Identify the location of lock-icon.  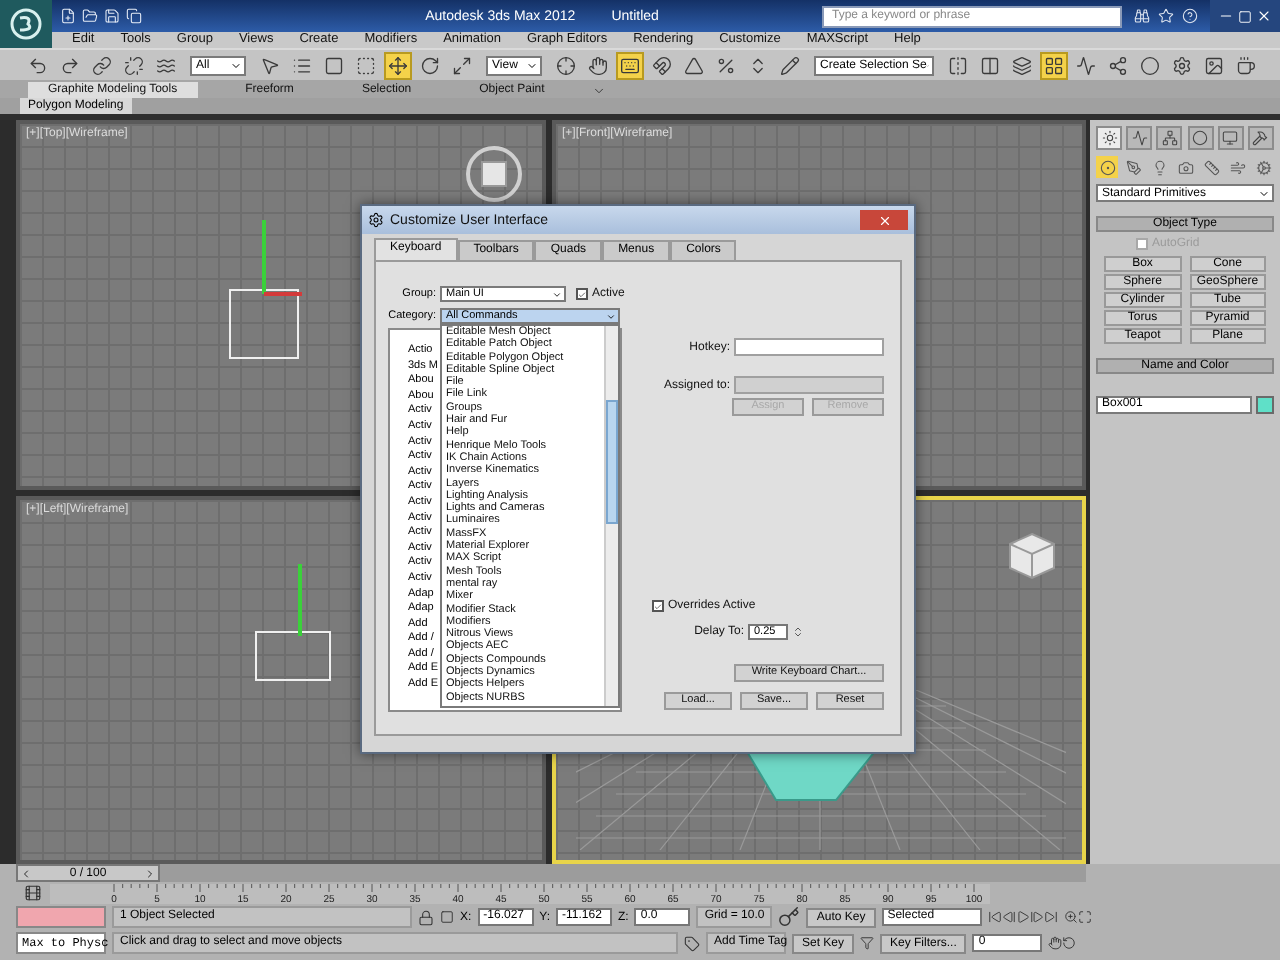
(426, 917).